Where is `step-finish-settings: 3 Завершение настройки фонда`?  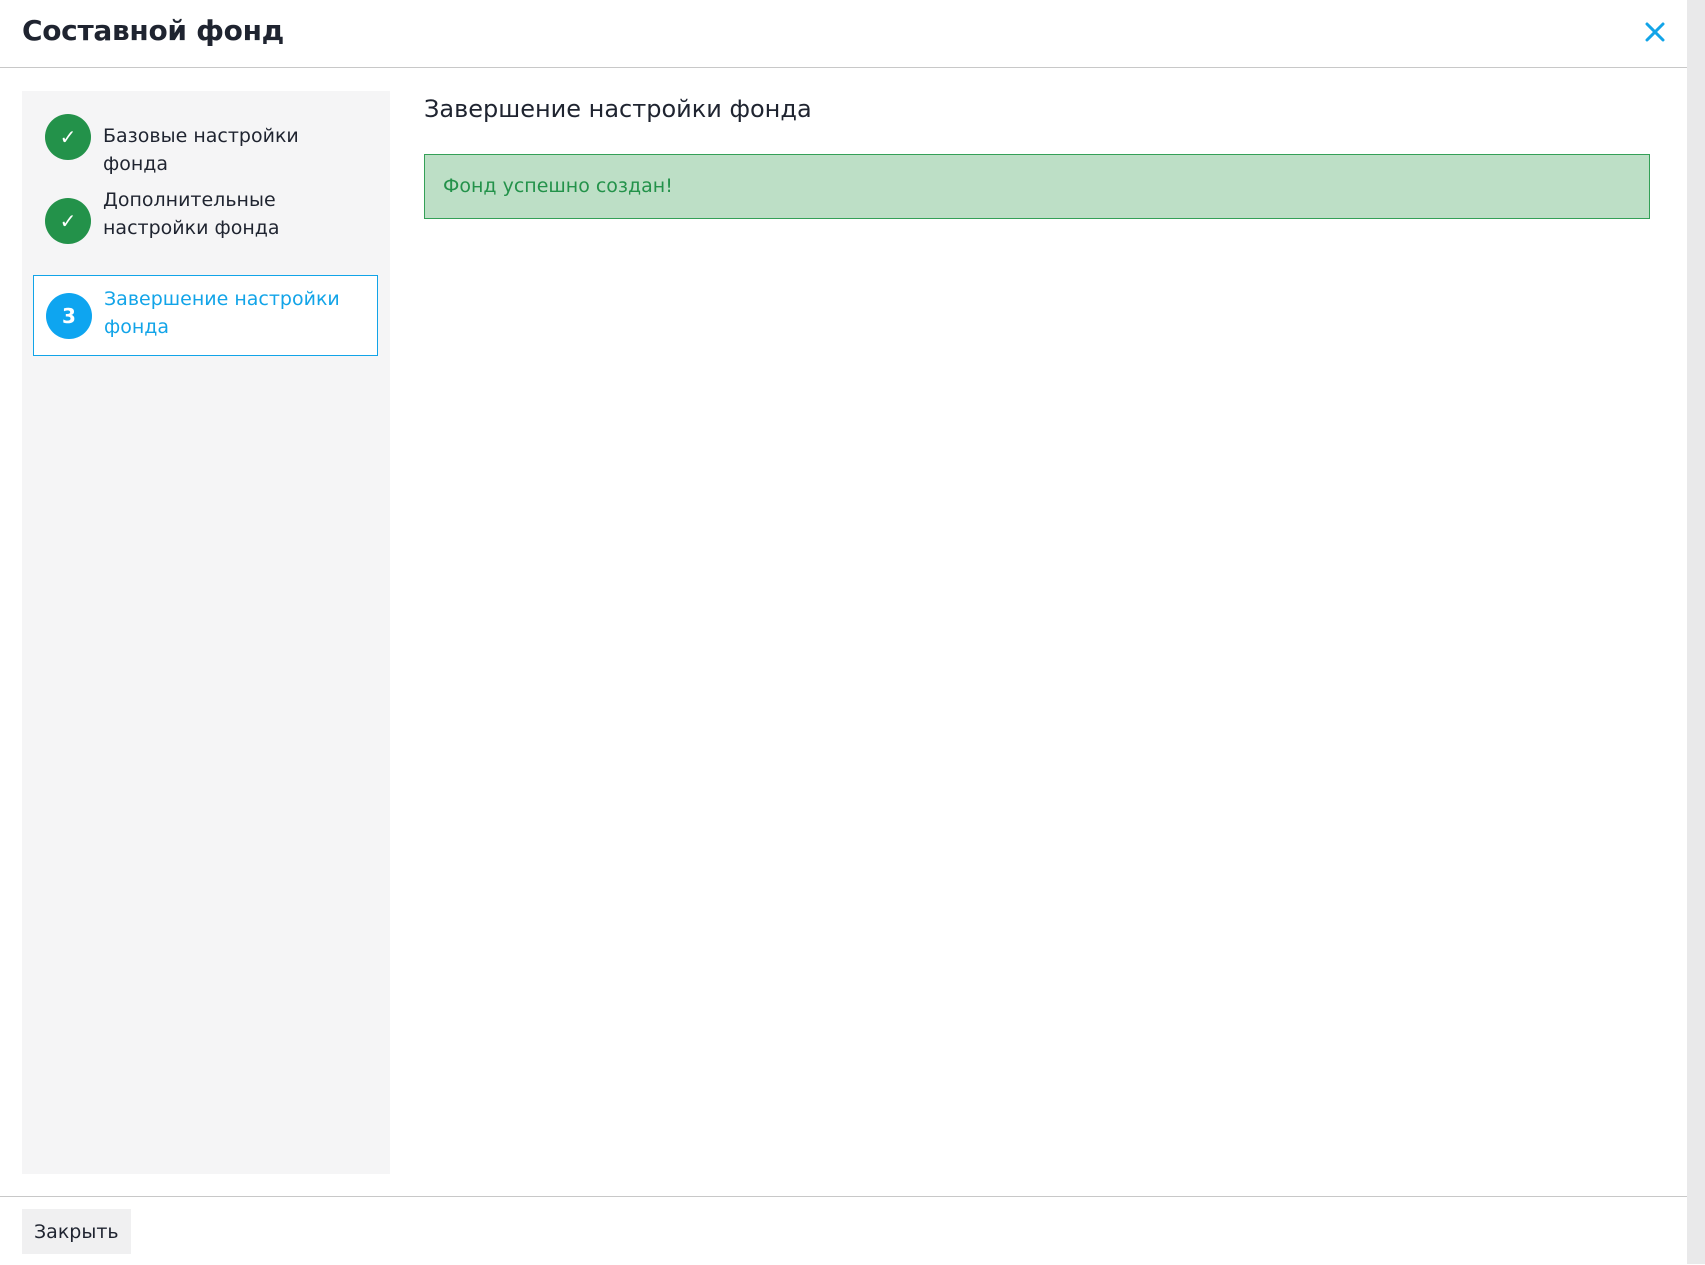 step-finish-settings: 3 Завершение настройки фонда is located at coordinates (205, 315).